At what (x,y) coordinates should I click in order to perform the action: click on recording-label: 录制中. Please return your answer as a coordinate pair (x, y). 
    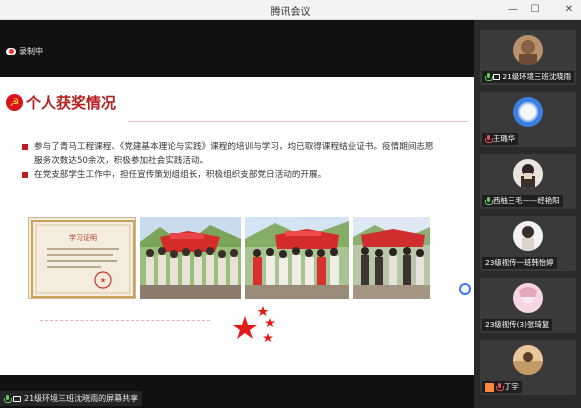
    Looking at the image, I should click on (31, 51).